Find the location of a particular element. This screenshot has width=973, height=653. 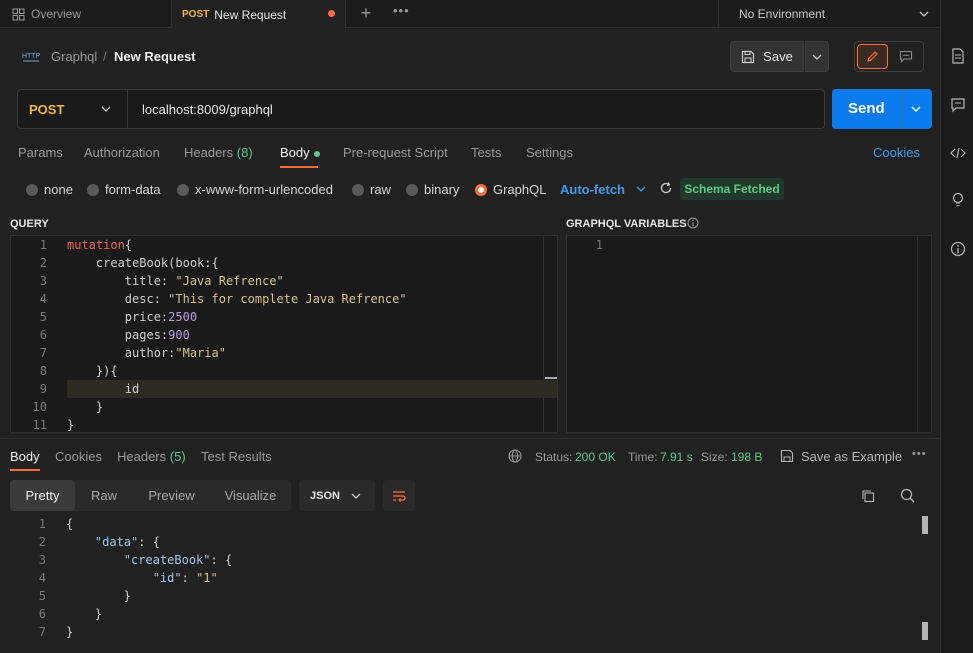

unsaved-dot-icon is located at coordinates (331, 13).